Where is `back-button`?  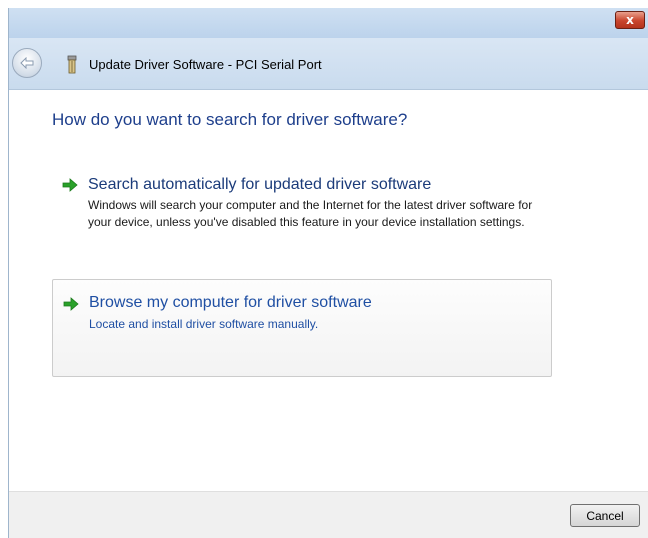 back-button is located at coordinates (27, 63).